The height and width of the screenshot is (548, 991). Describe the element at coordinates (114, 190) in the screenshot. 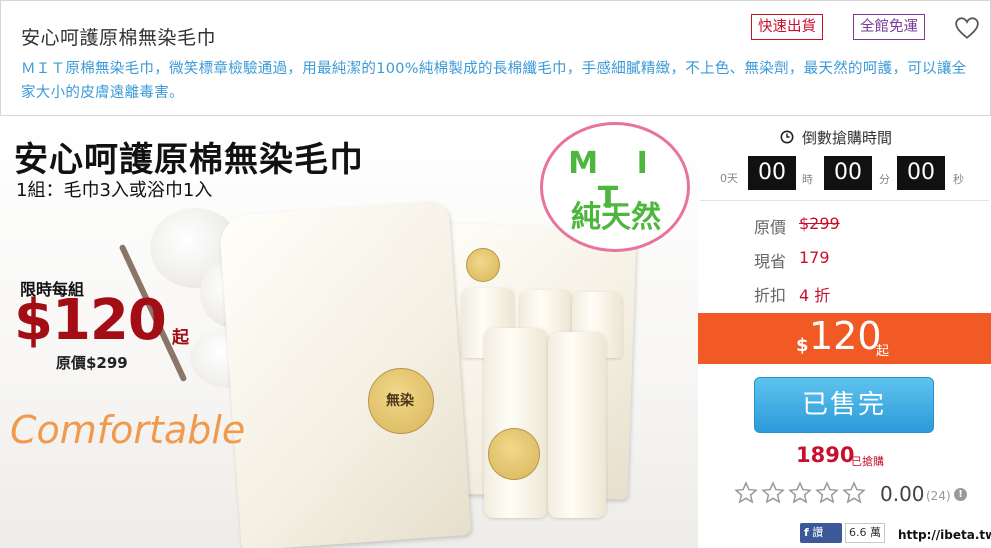

I see `banner-subtitle: 1組：毛巾3入或浴巾1入` at that location.